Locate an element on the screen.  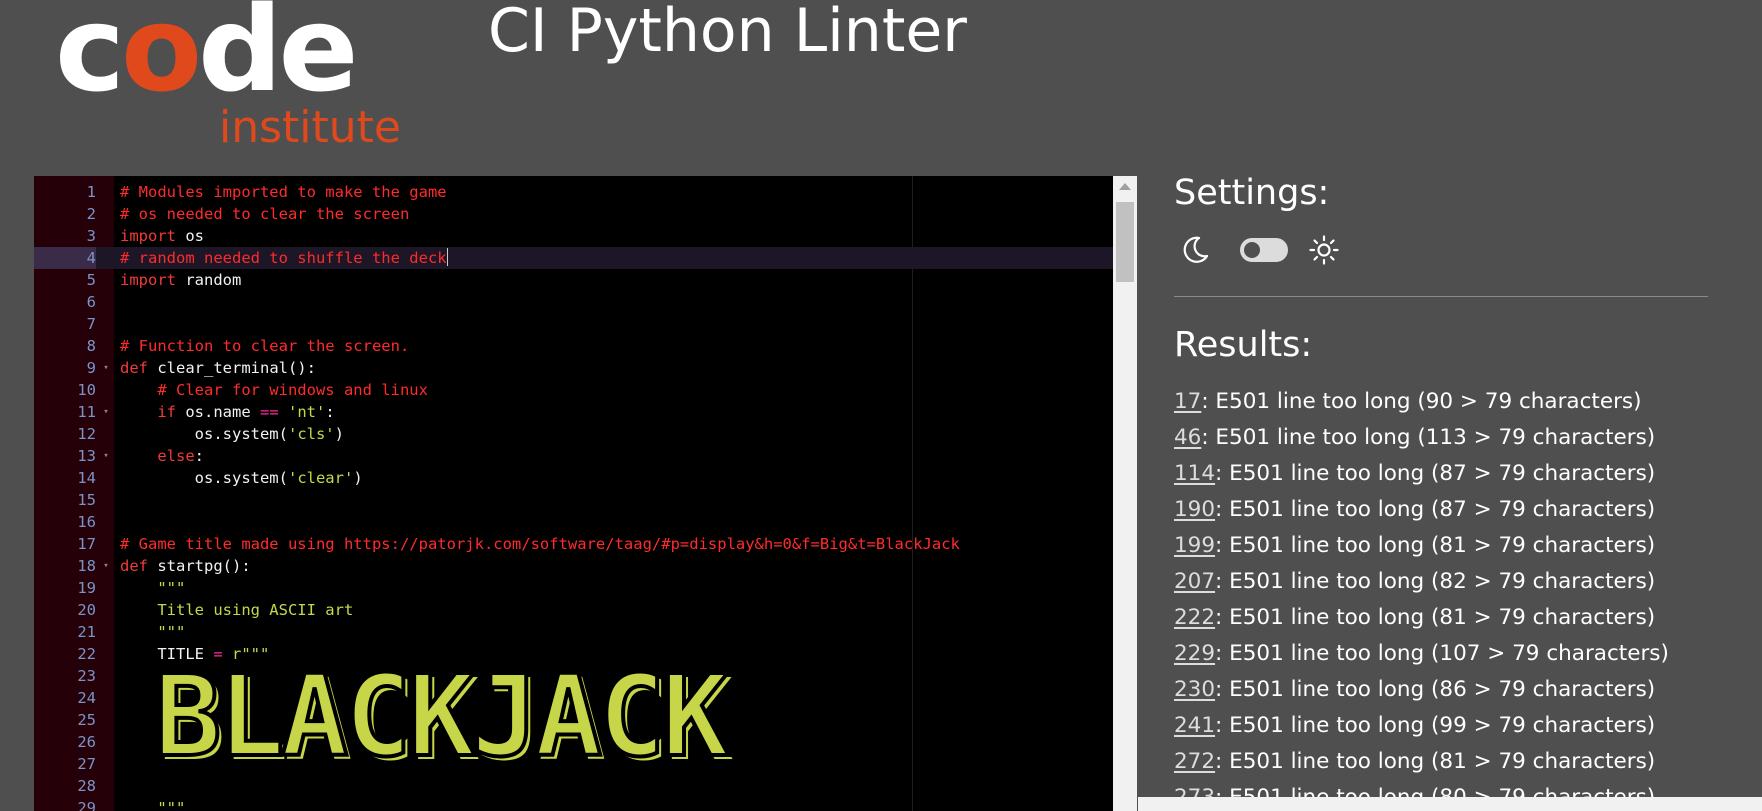
code-token: 'clear' is located at coordinates (320, 478).